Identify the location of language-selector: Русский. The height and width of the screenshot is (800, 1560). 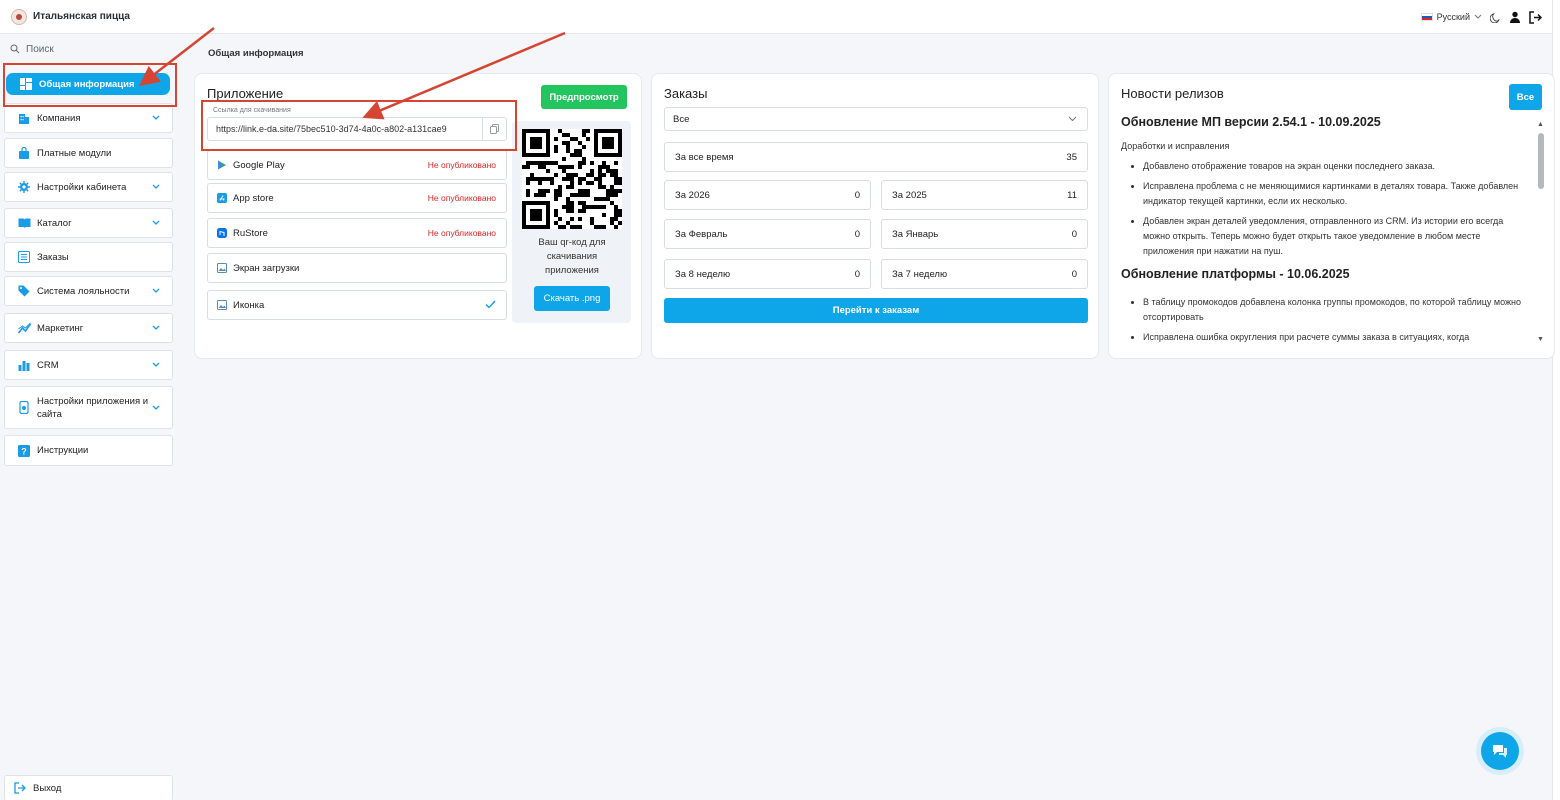
(1451, 17).